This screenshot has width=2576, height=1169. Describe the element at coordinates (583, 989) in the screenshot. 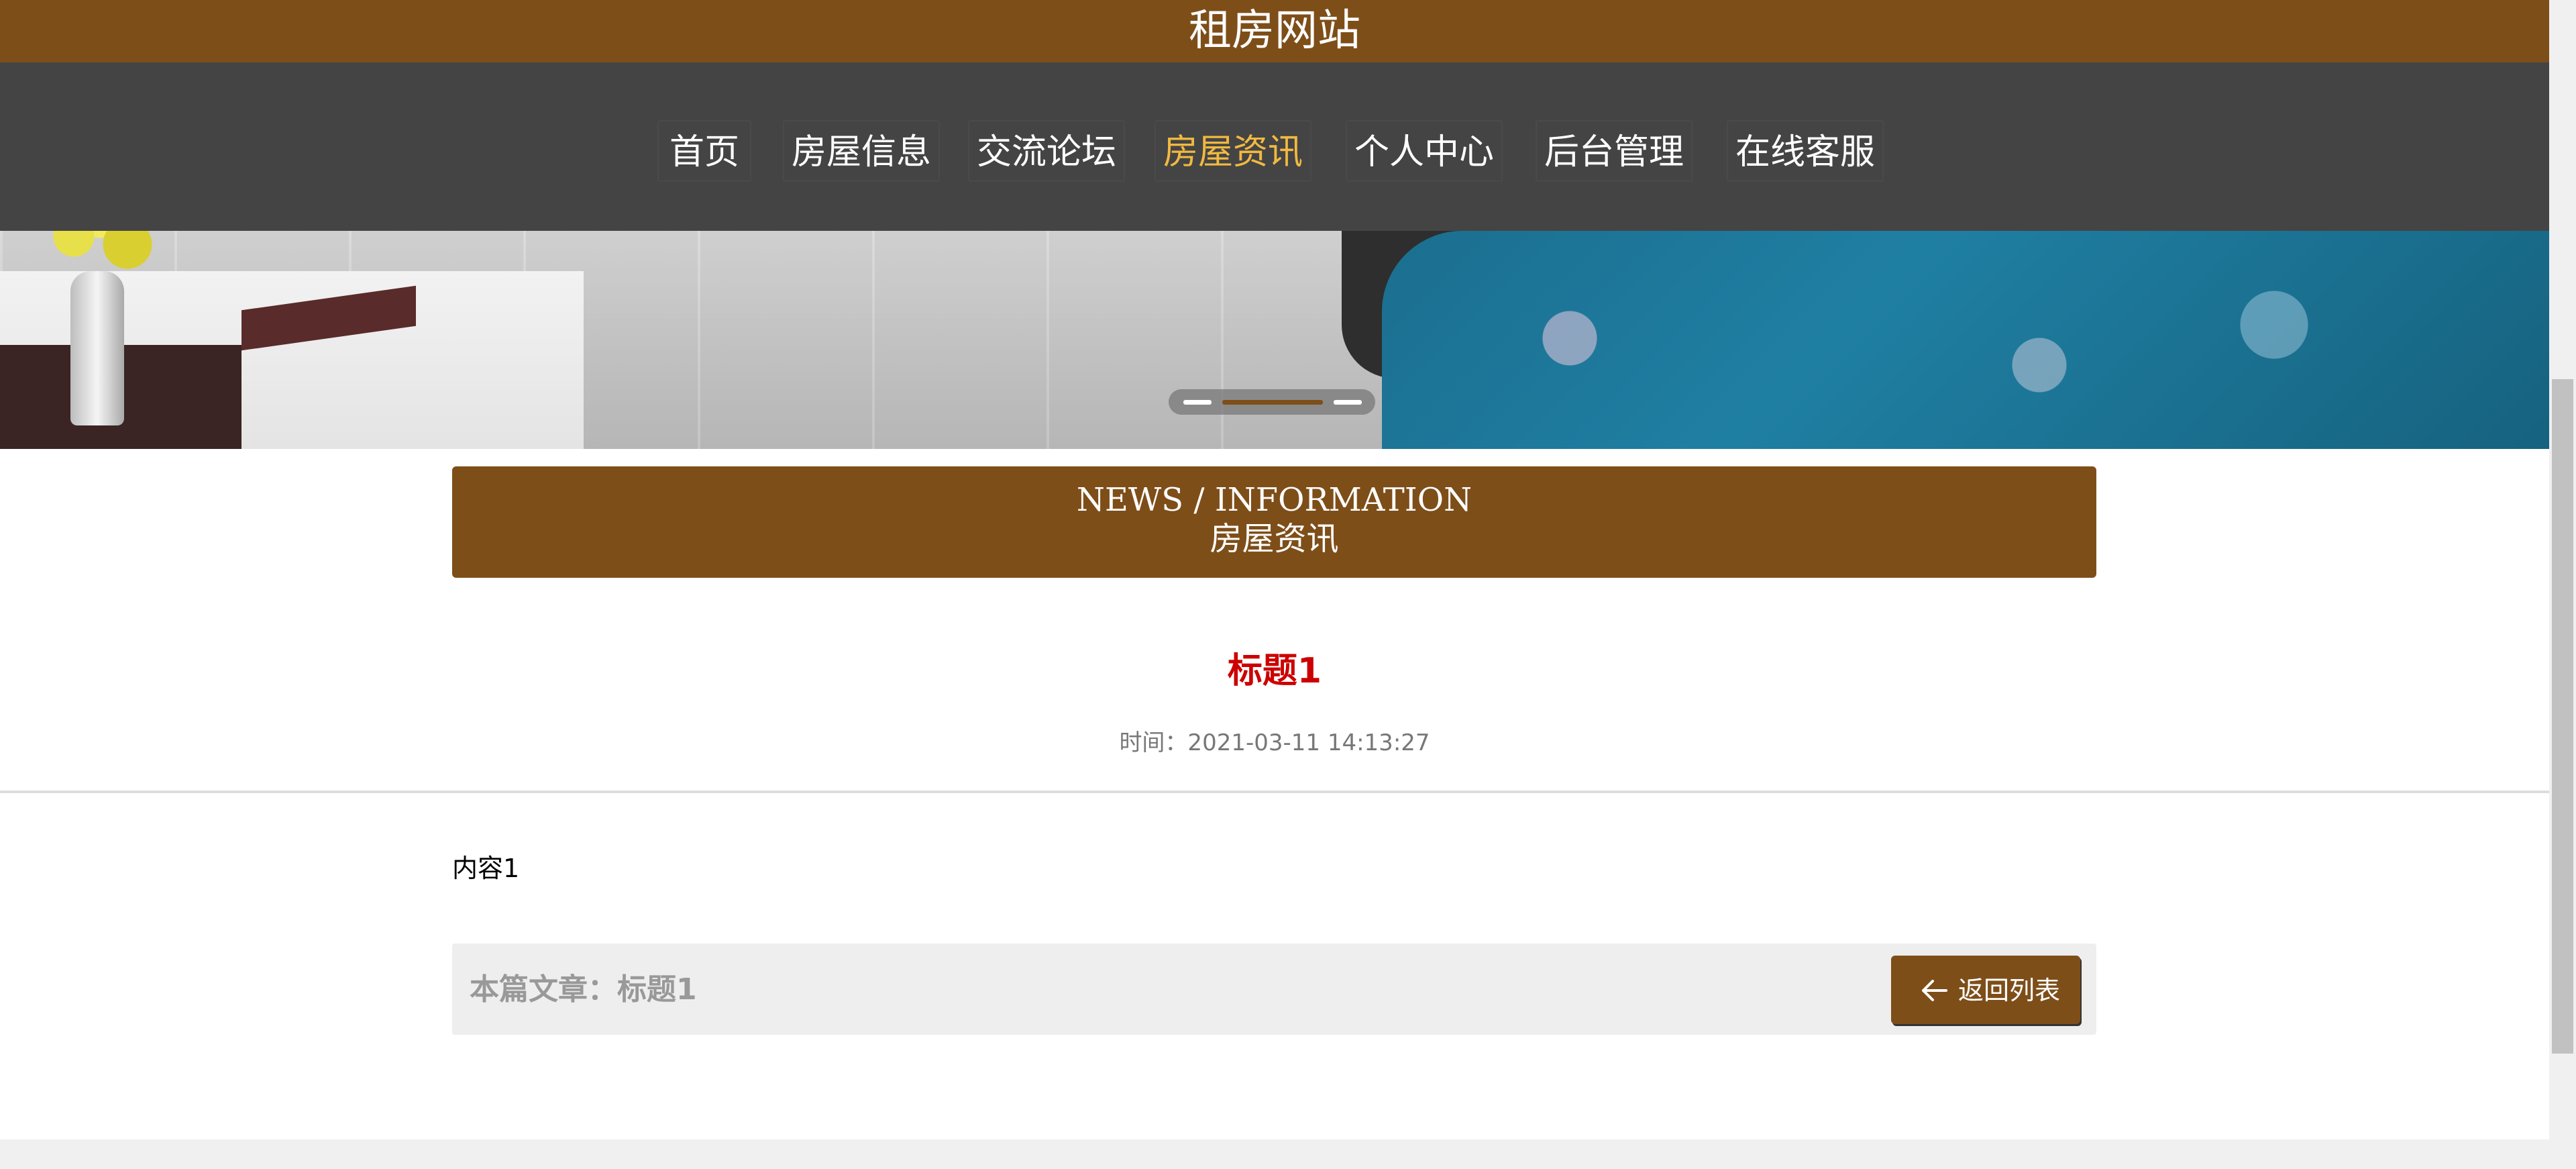

I see `current-article-label: 本篇文章：标题1` at that location.